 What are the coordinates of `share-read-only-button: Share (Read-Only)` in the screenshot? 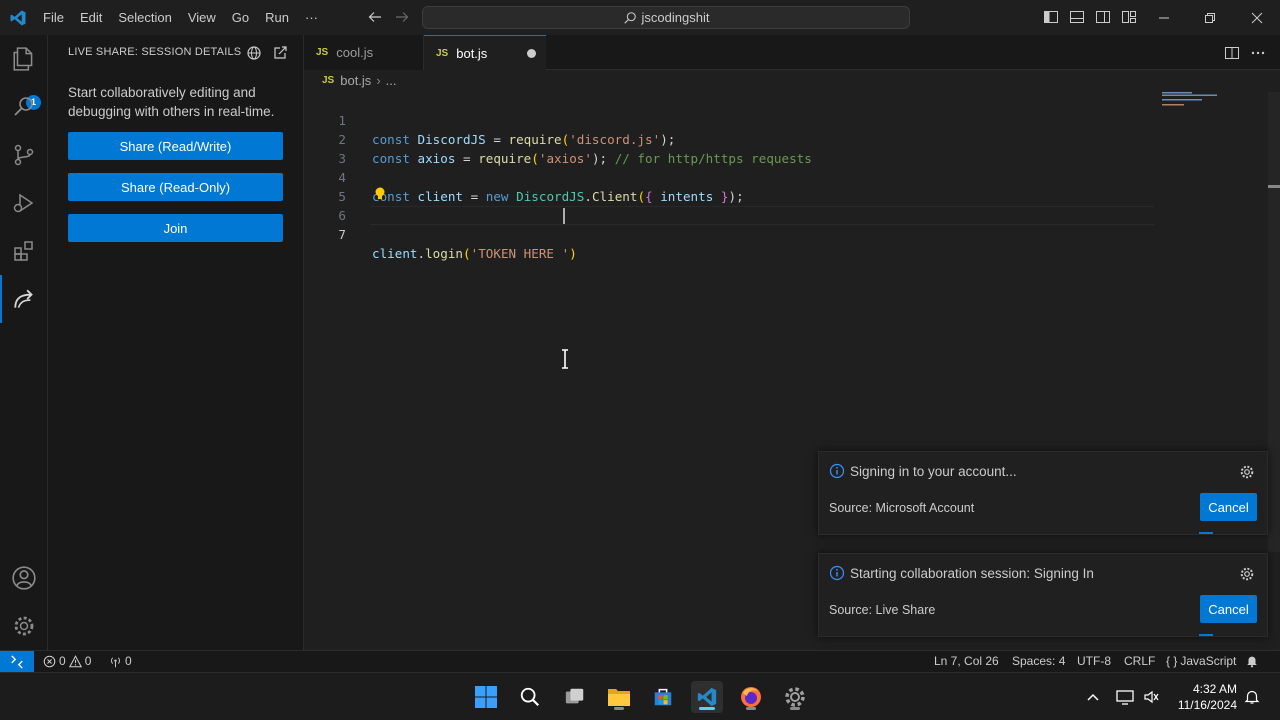 It's located at (175, 187).